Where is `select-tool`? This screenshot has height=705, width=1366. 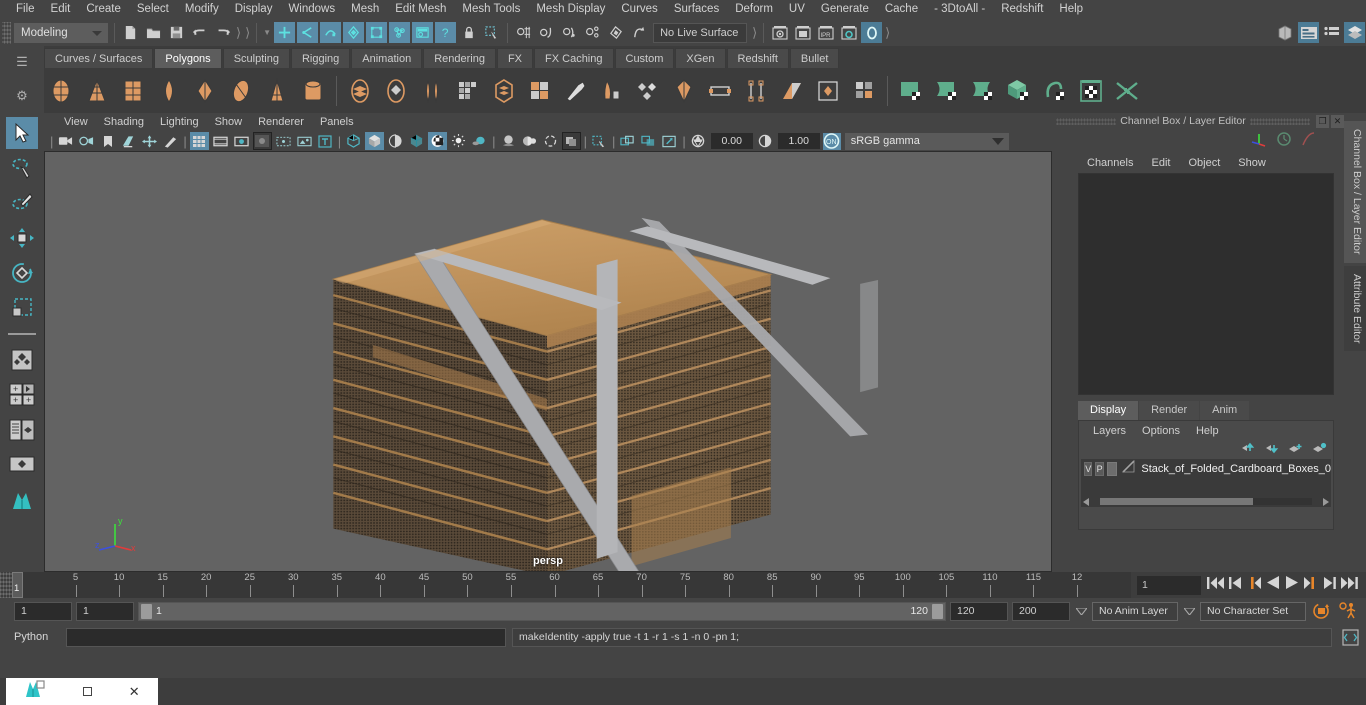 select-tool is located at coordinates (22, 133).